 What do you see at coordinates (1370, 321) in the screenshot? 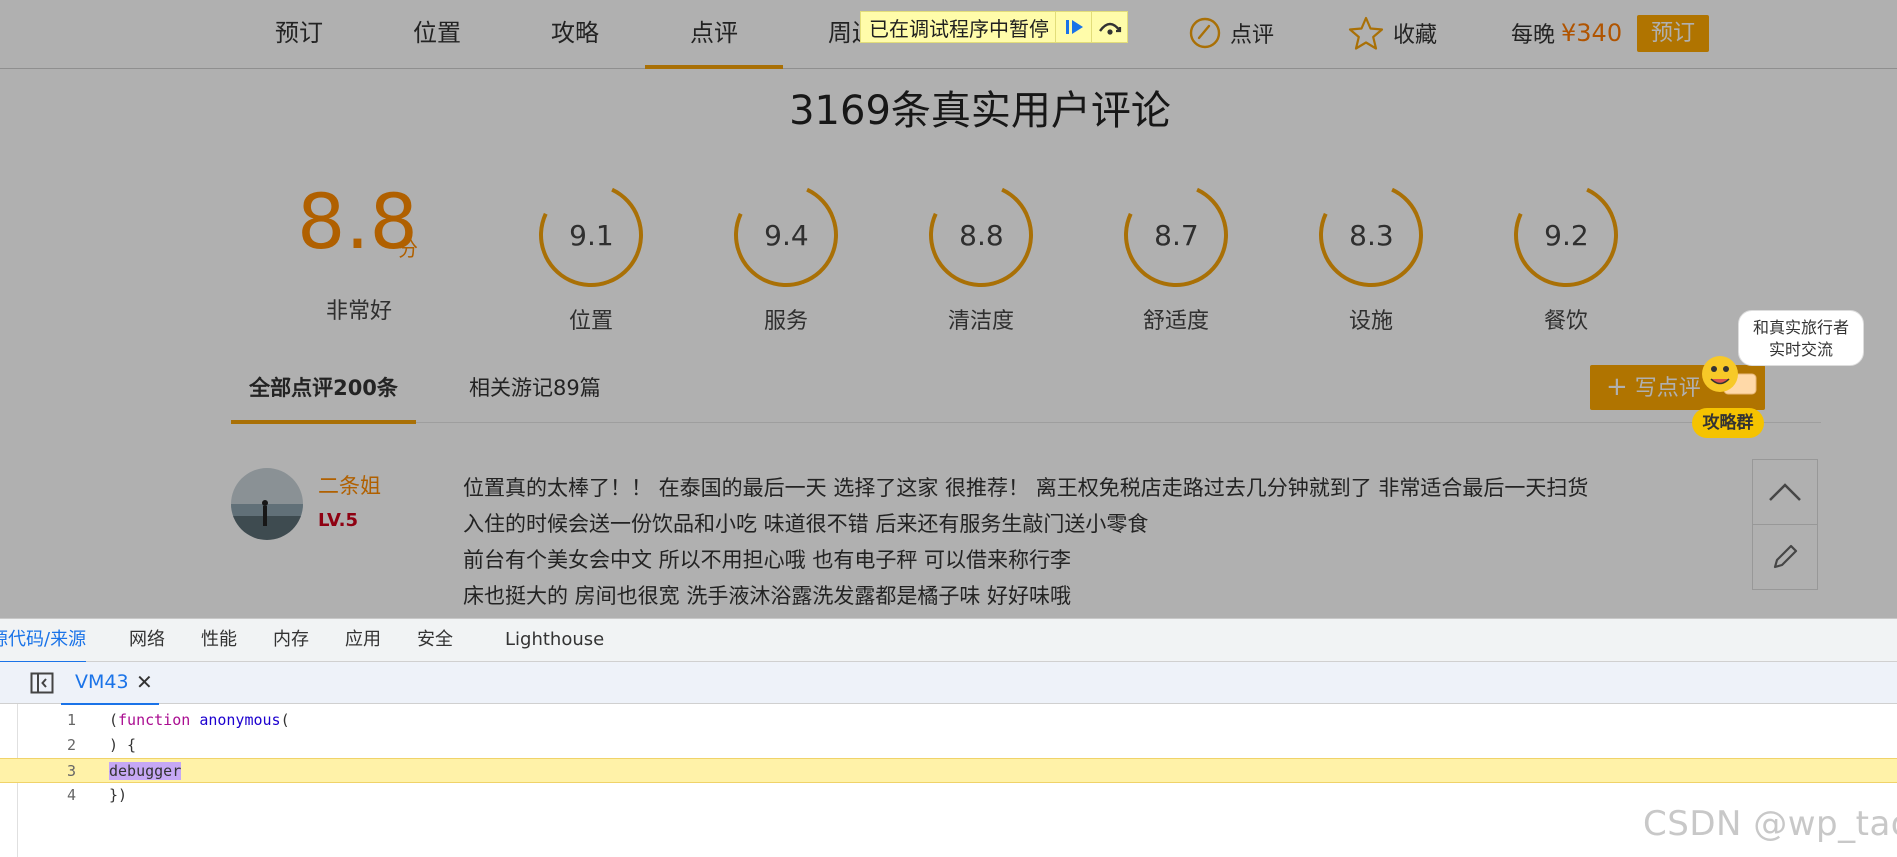
I see `sub-score-label: 设施` at bounding box center [1370, 321].